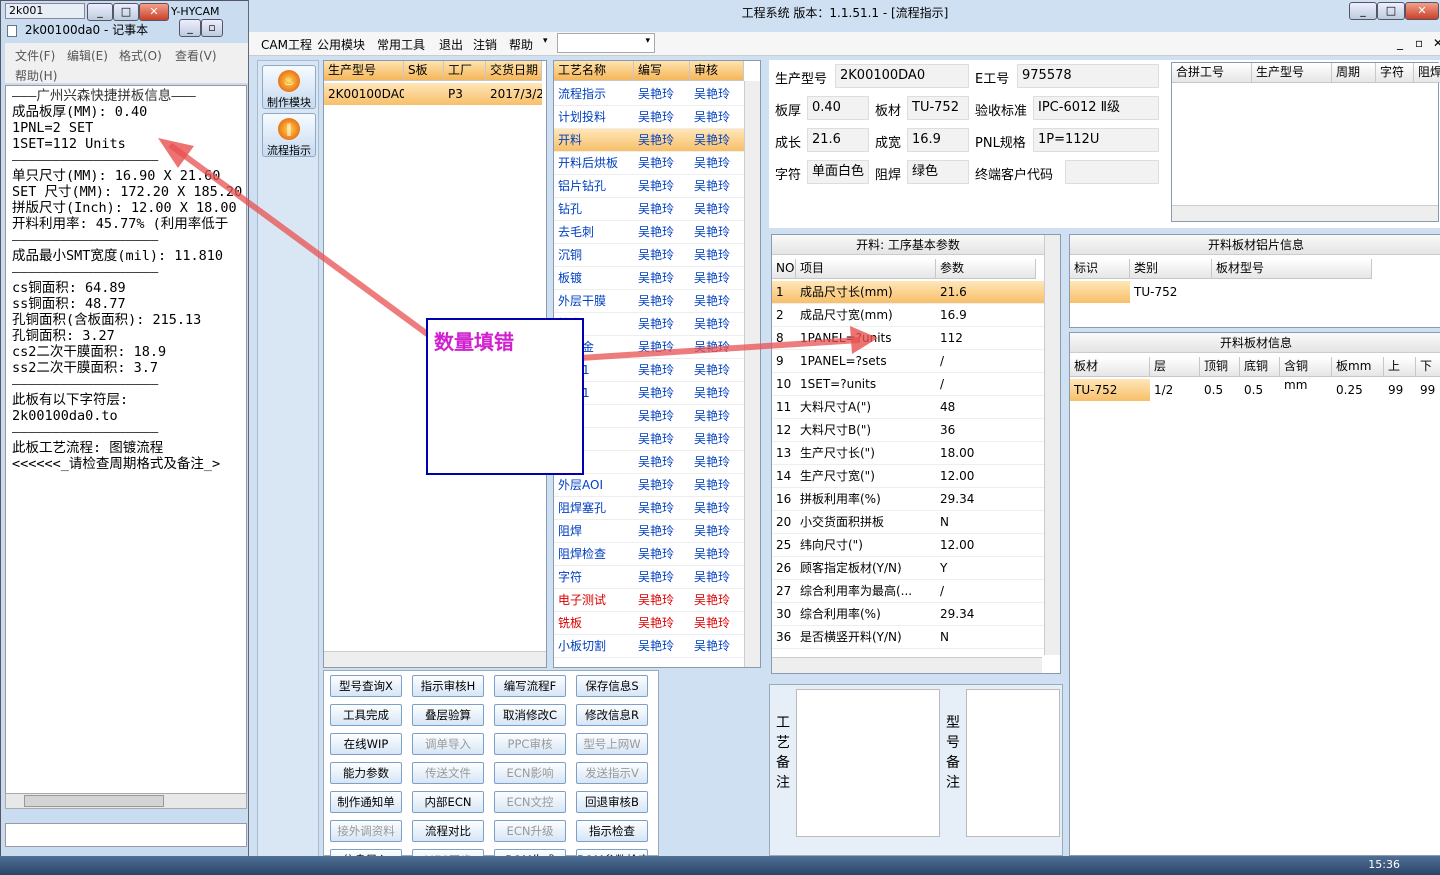 This screenshot has height=875, width=1440. I want to click on menu-exit: 退出, so click(451, 44).